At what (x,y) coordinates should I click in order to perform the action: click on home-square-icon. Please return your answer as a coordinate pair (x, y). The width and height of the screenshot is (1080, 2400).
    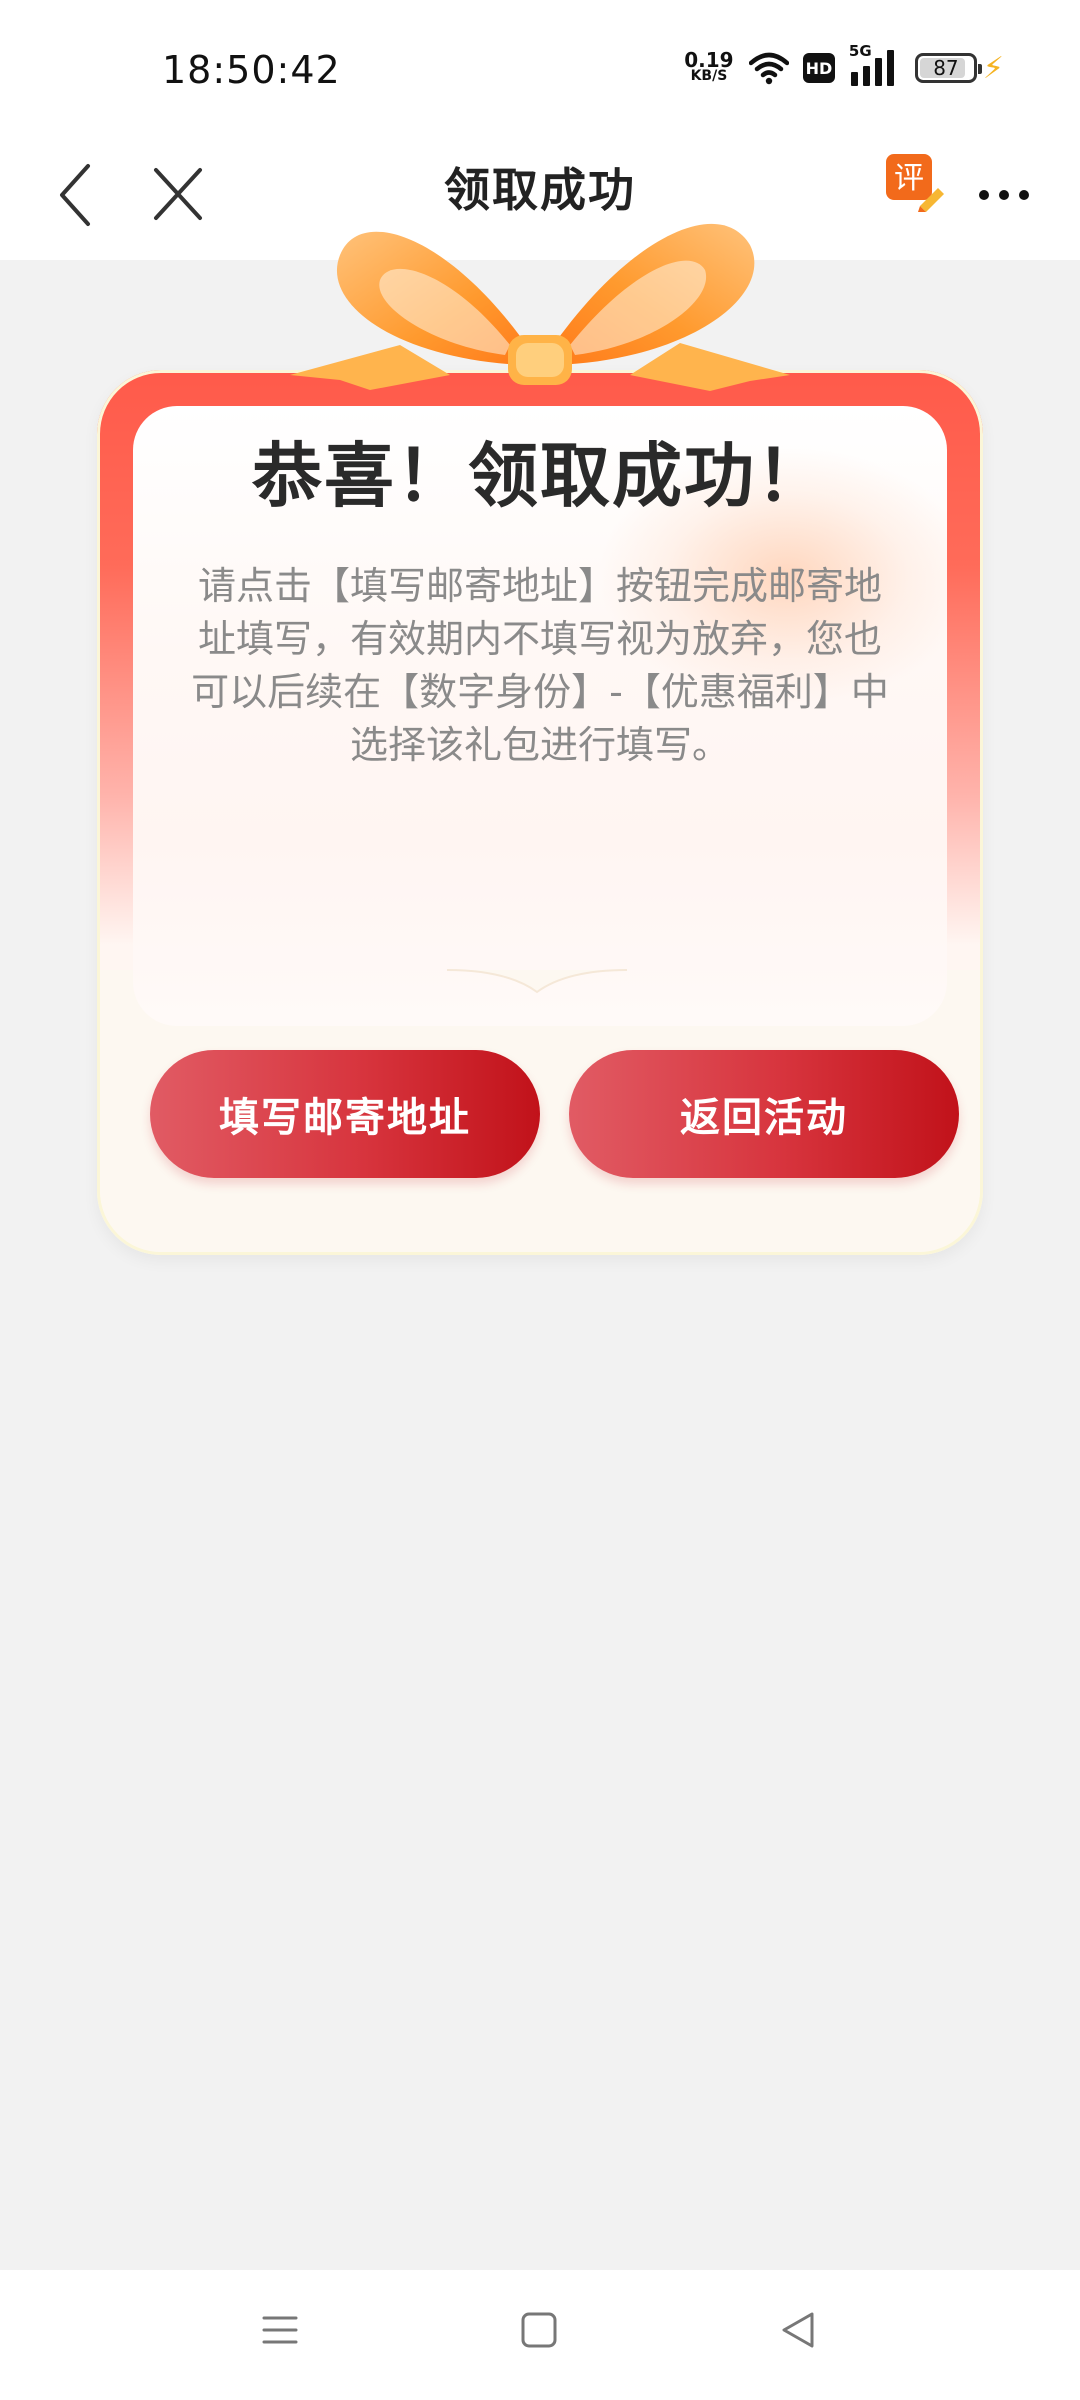
    Looking at the image, I should click on (539, 2330).